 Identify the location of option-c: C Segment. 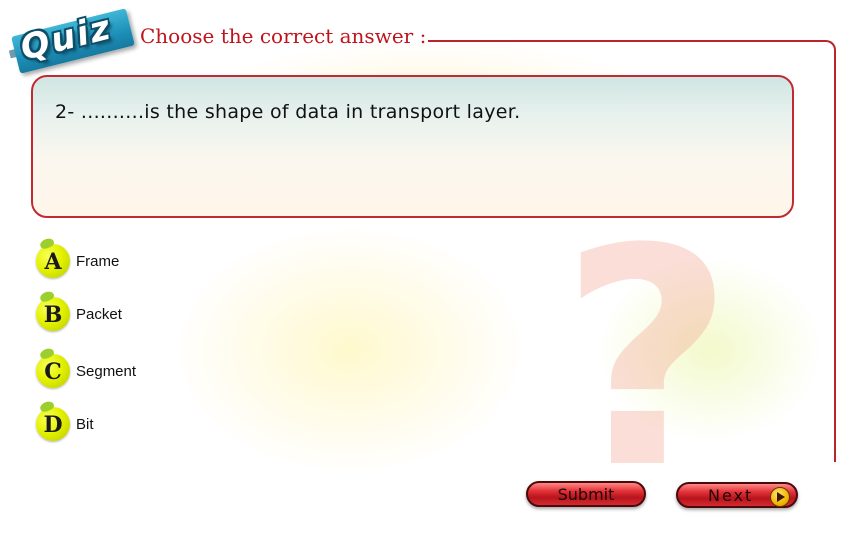
(86, 368).